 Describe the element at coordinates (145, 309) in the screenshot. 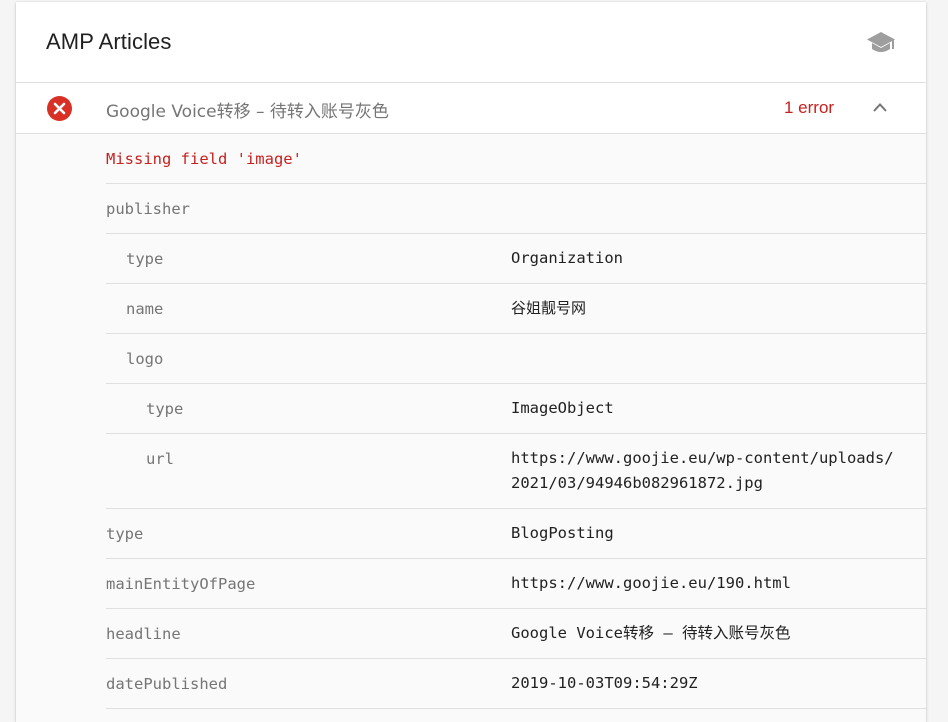

I see `detail-key: name` at that location.